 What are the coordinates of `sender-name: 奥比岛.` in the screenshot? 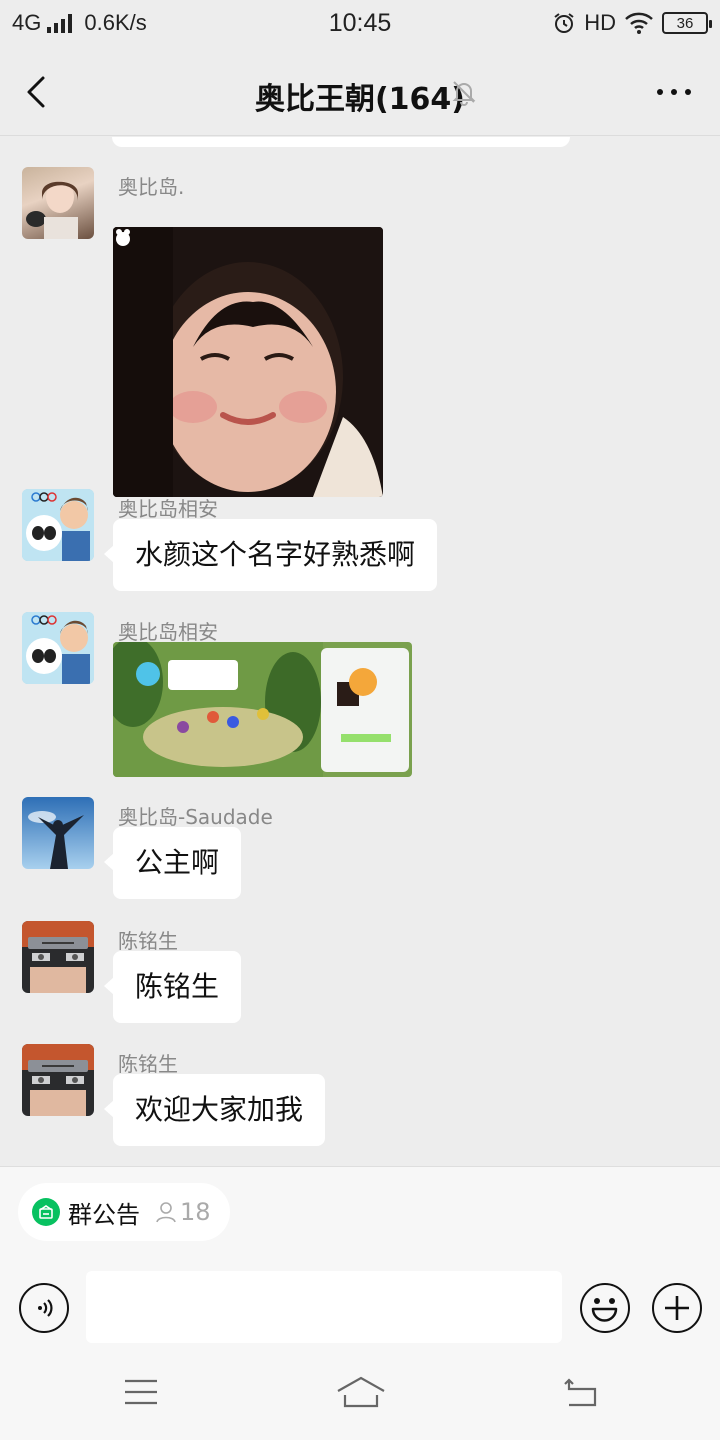 It's located at (151, 187).